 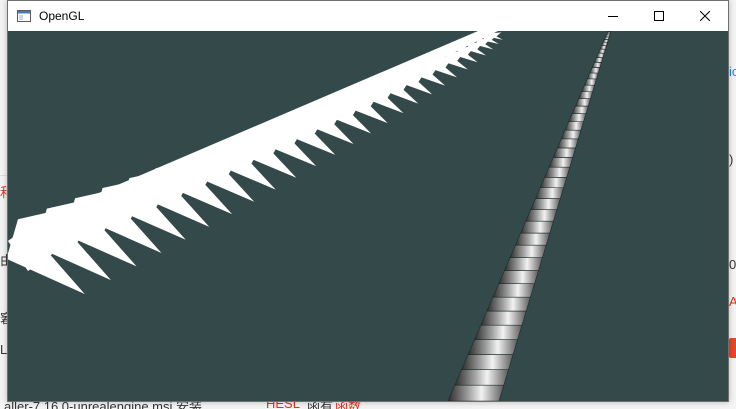 I want to click on maximize-button, so click(x=659, y=16).